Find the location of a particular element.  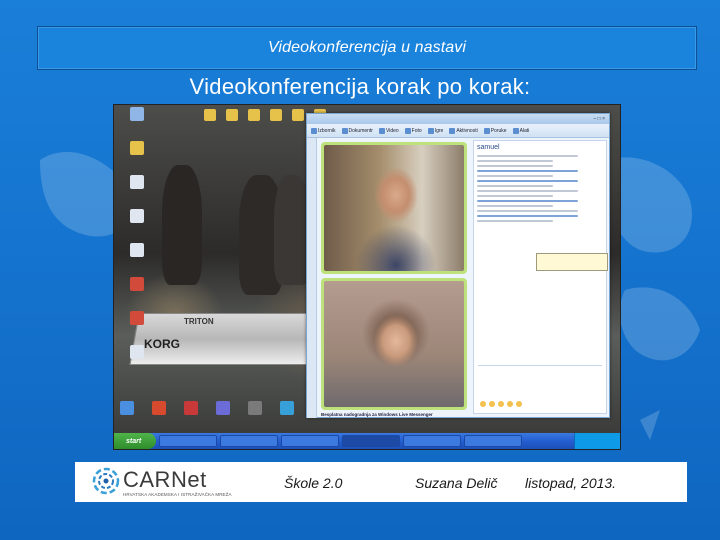

logo-text: CARNet is located at coordinates (165, 479).